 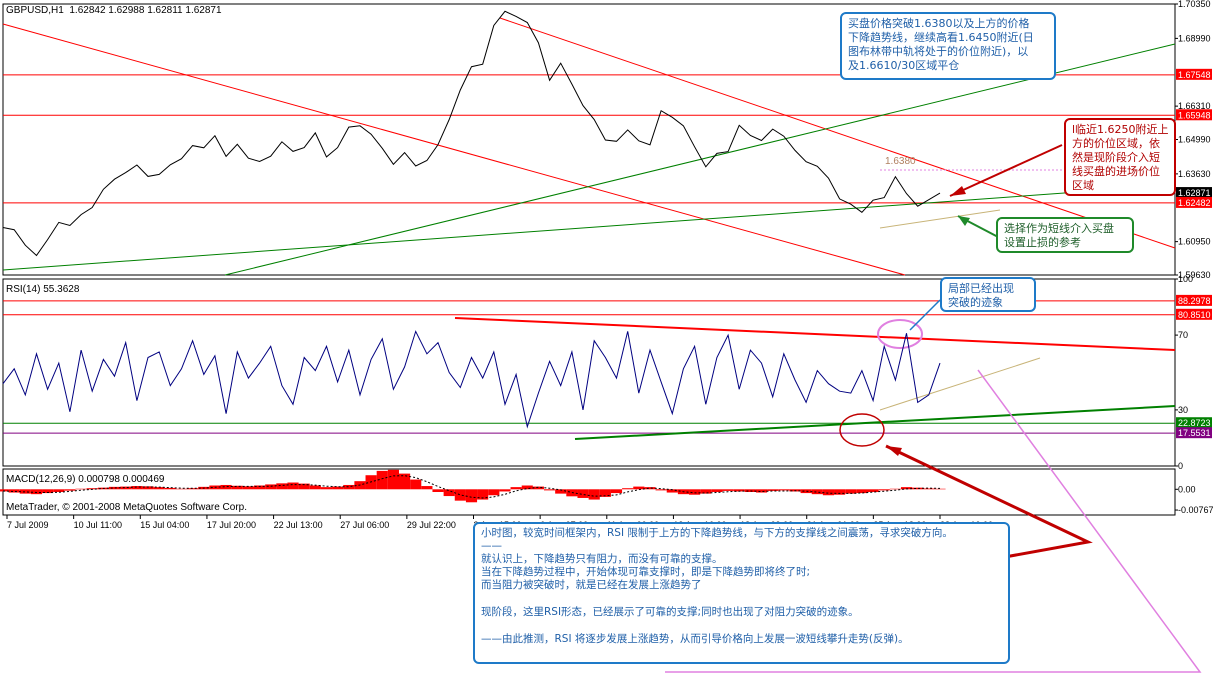 I want to click on annotation-line: 方的价位区域，依, so click(x=1116, y=143).